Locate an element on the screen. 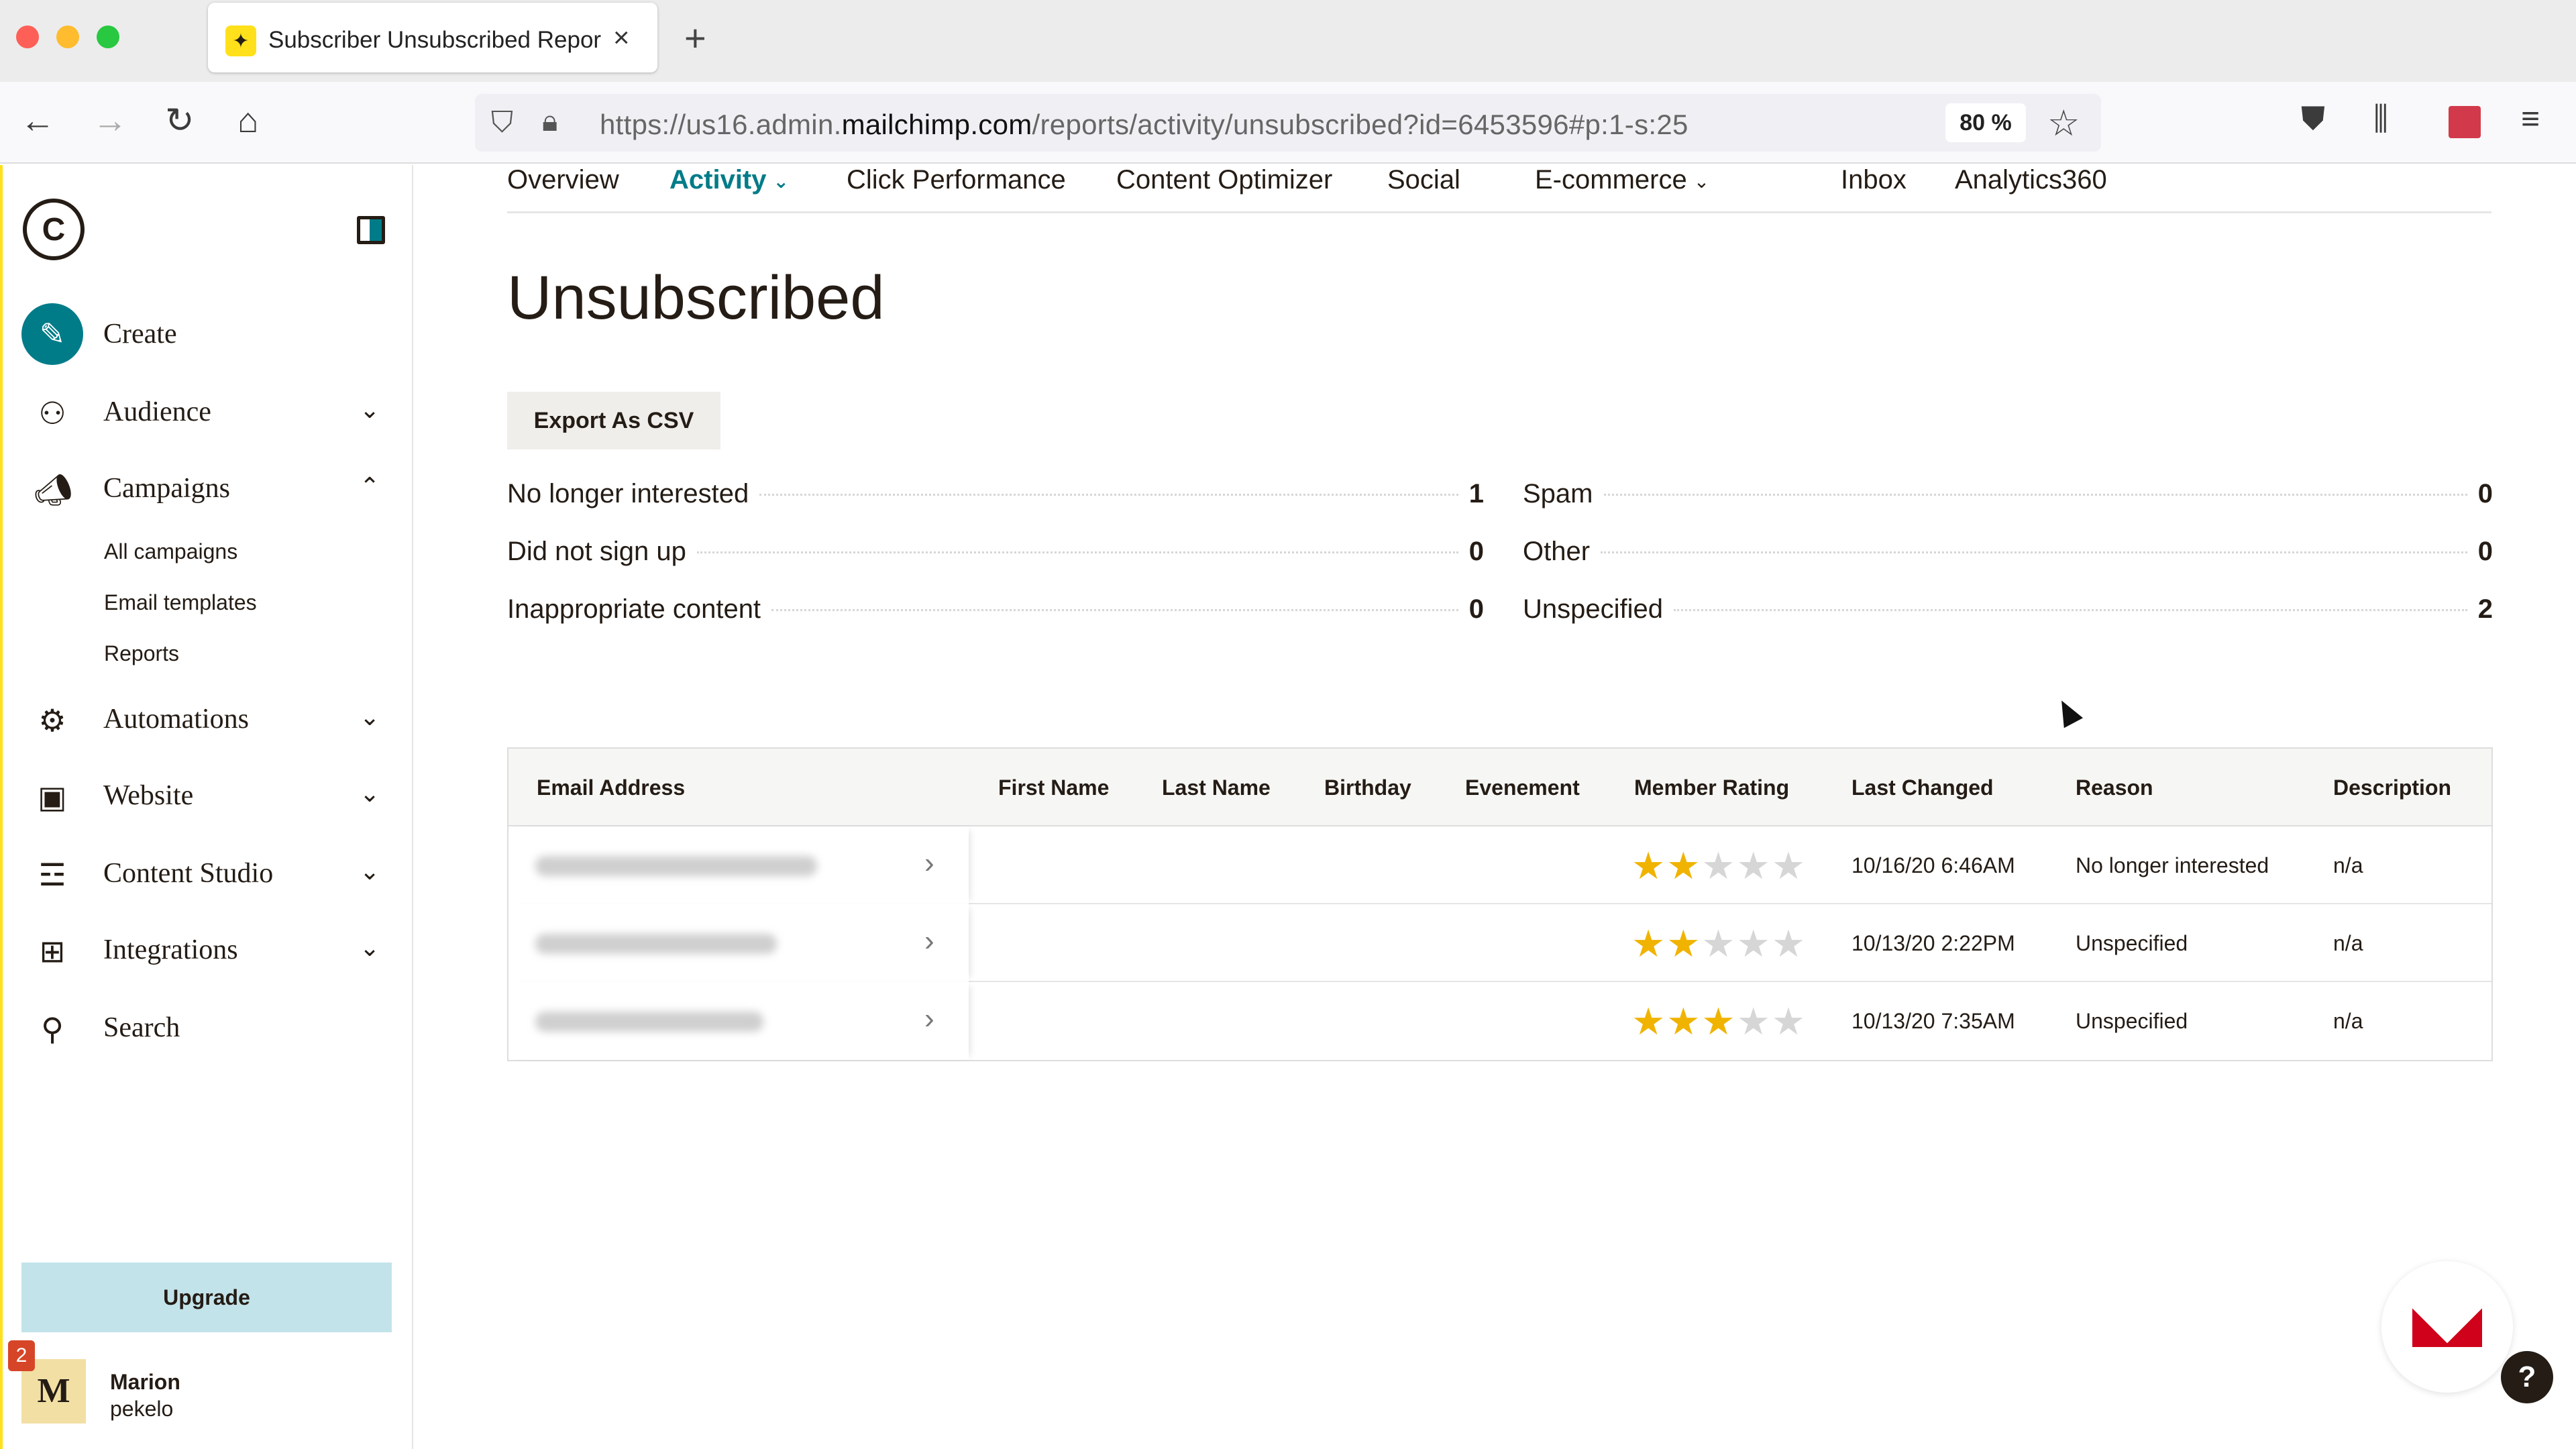 The width and height of the screenshot is (2576, 1449). window-zoom-button is located at coordinates (108, 36).